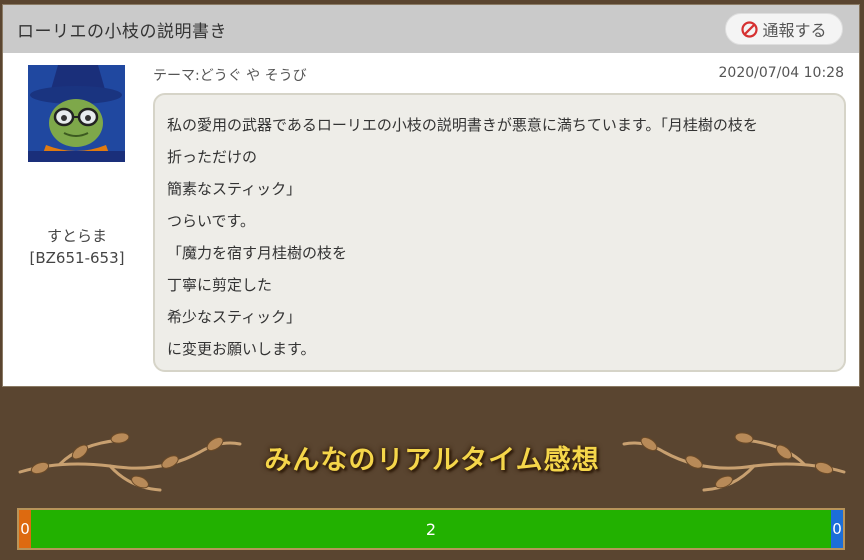  I want to click on reaction-middle-segment: 2, so click(431, 529).